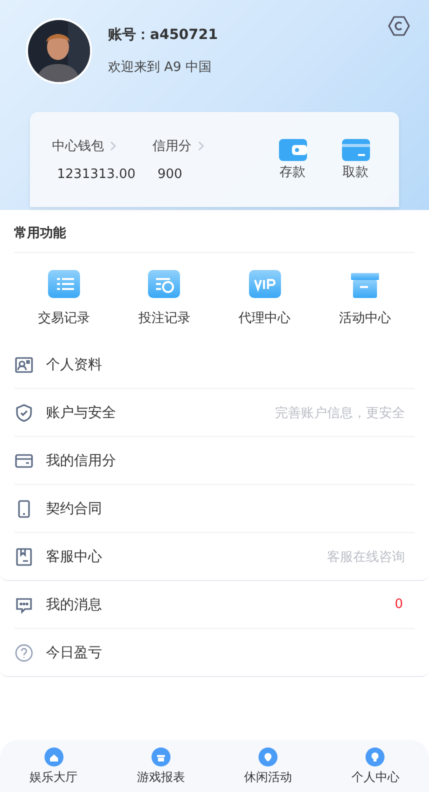 The width and height of the screenshot is (429, 792). What do you see at coordinates (364, 298) in the screenshot?
I see `feature-button: 活动中心` at bounding box center [364, 298].